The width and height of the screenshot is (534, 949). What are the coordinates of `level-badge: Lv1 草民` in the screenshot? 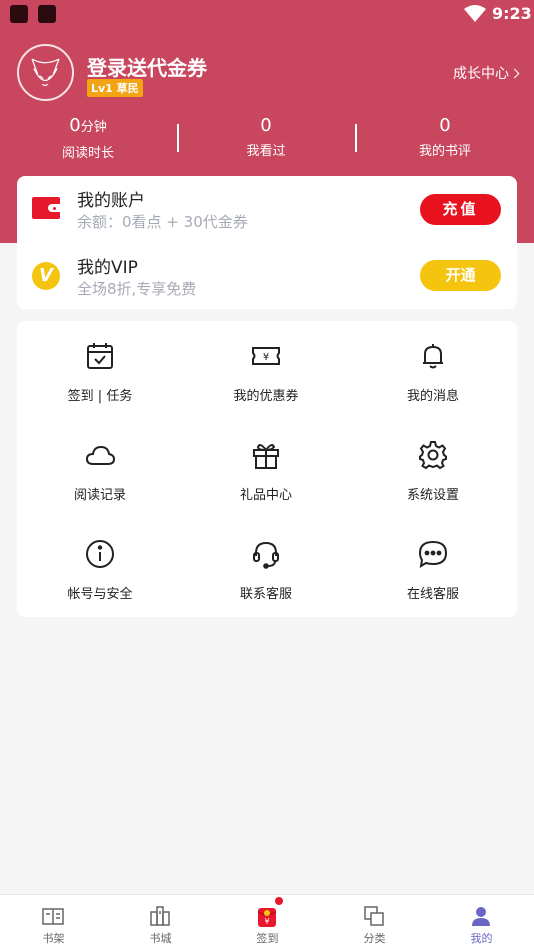 It's located at (115, 88).